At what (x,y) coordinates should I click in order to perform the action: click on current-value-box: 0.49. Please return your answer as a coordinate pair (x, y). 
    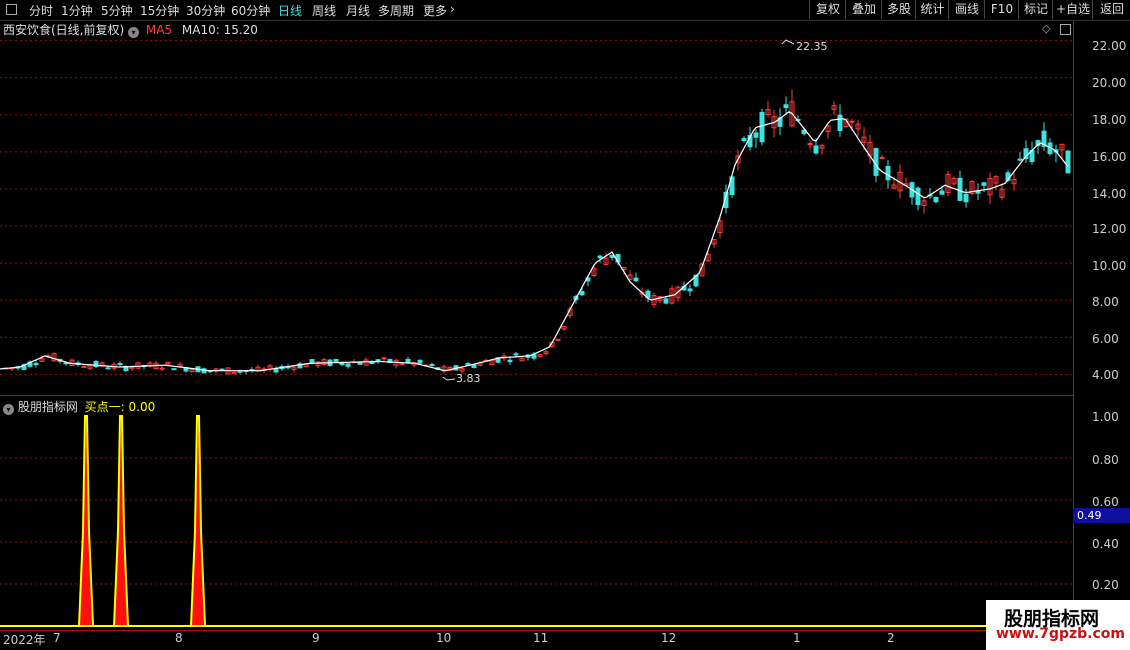
    Looking at the image, I should click on (1101, 515).